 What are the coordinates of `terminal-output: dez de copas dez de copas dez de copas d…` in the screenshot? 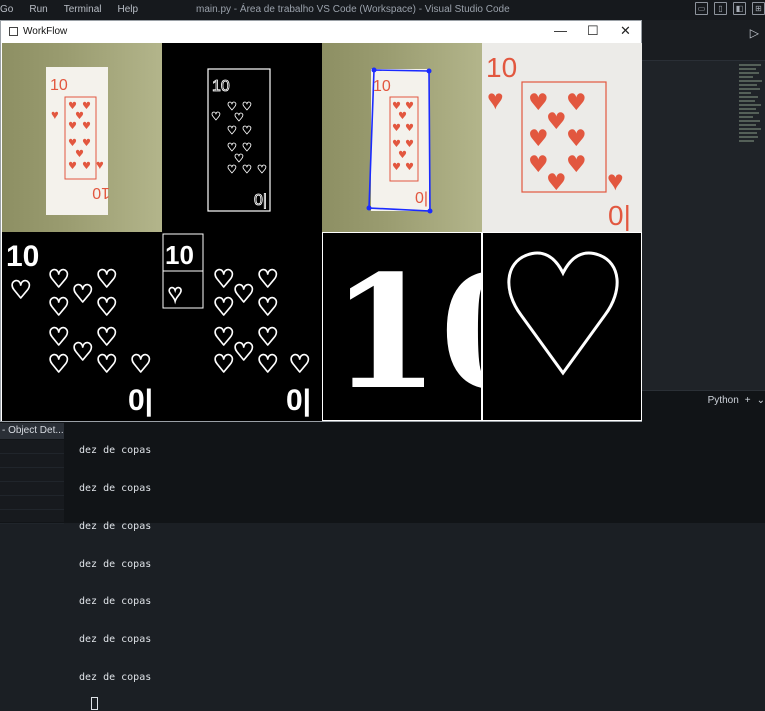 It's located at (115, 565).